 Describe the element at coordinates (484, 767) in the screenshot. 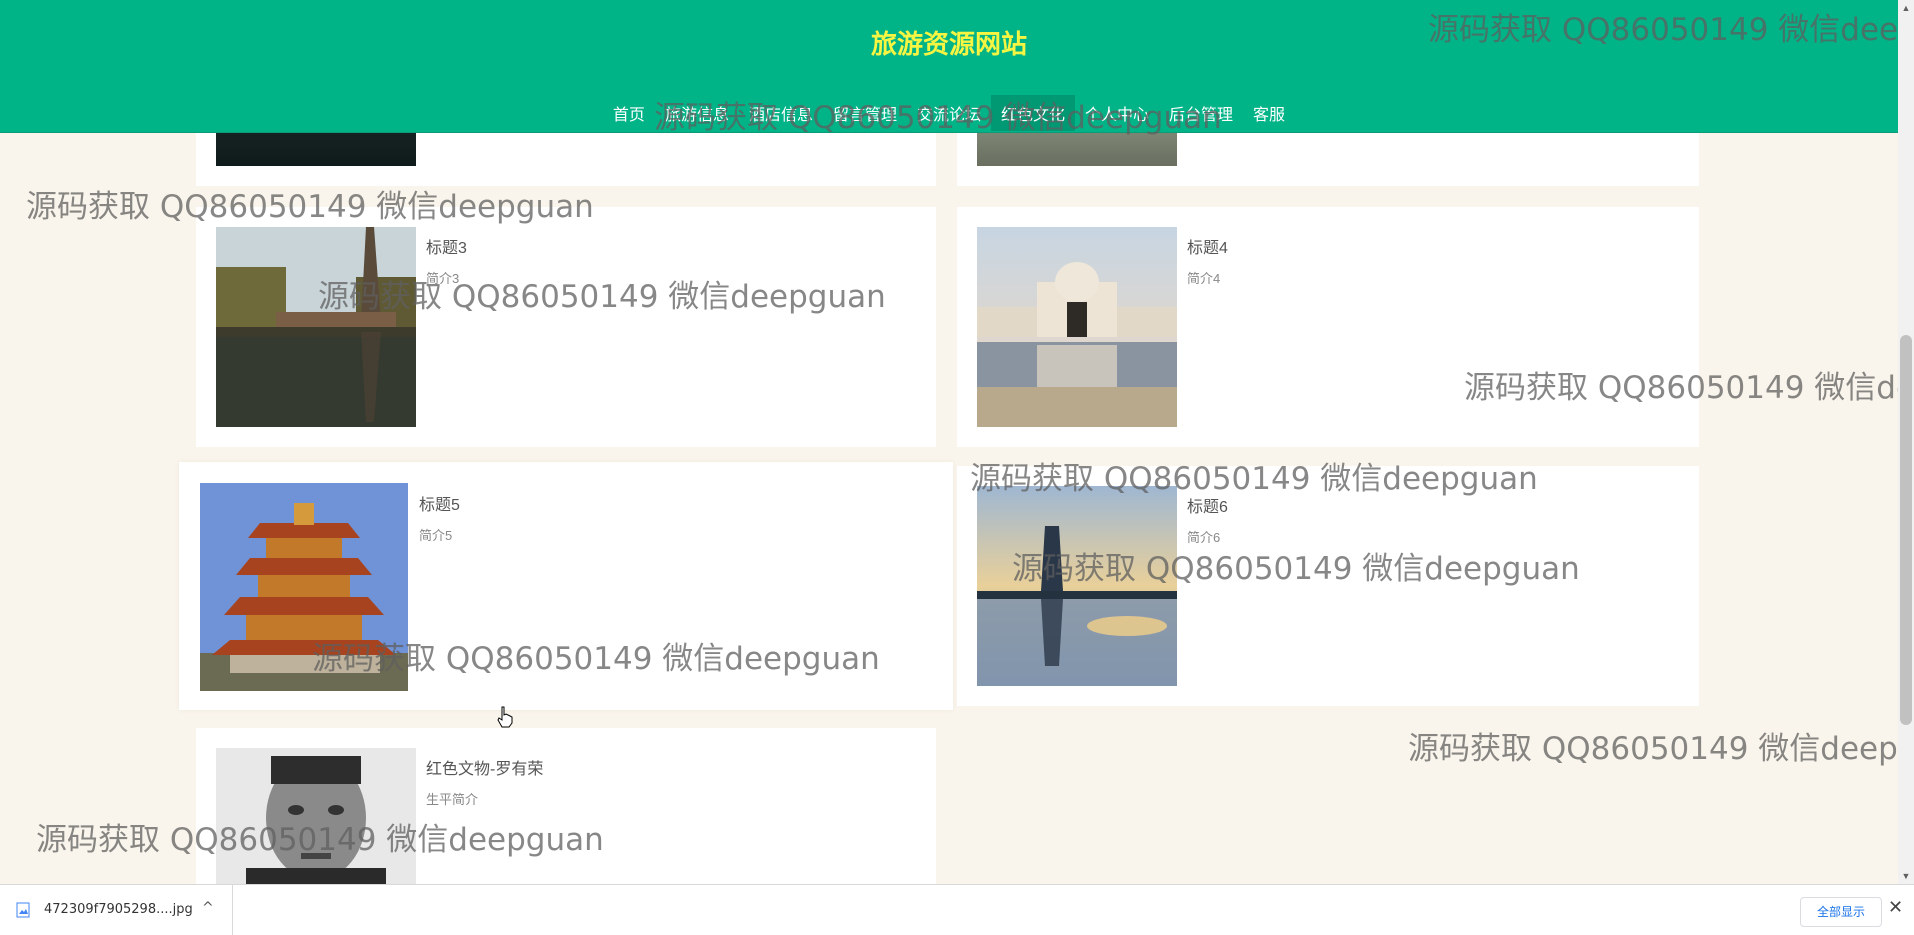

I see `card-title: 红色文物-罗有荣` at that location.